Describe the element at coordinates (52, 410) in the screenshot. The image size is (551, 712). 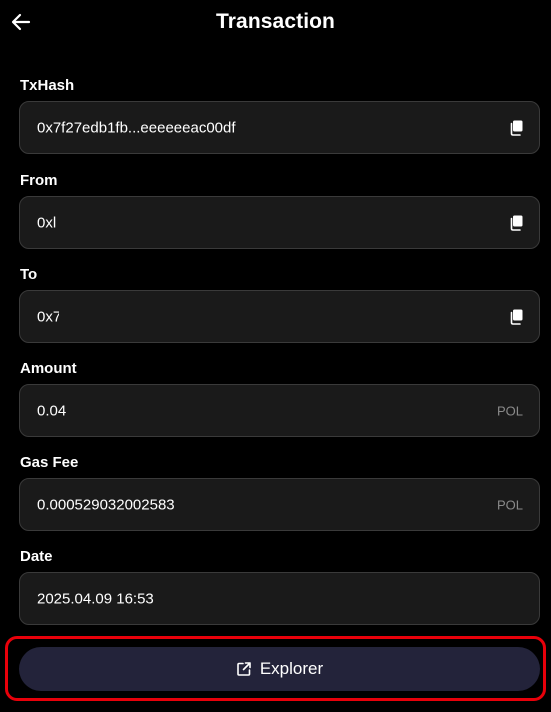
I see `amount-value: 0.04` at that location.